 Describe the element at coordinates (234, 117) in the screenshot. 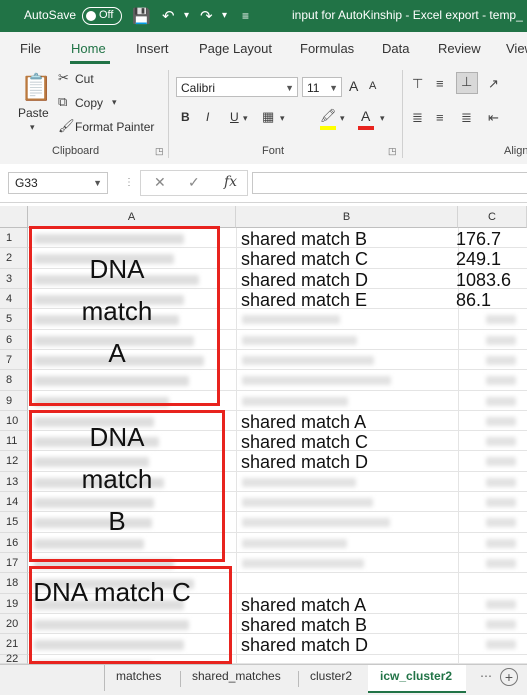

I see `underline-button: U` at that location.